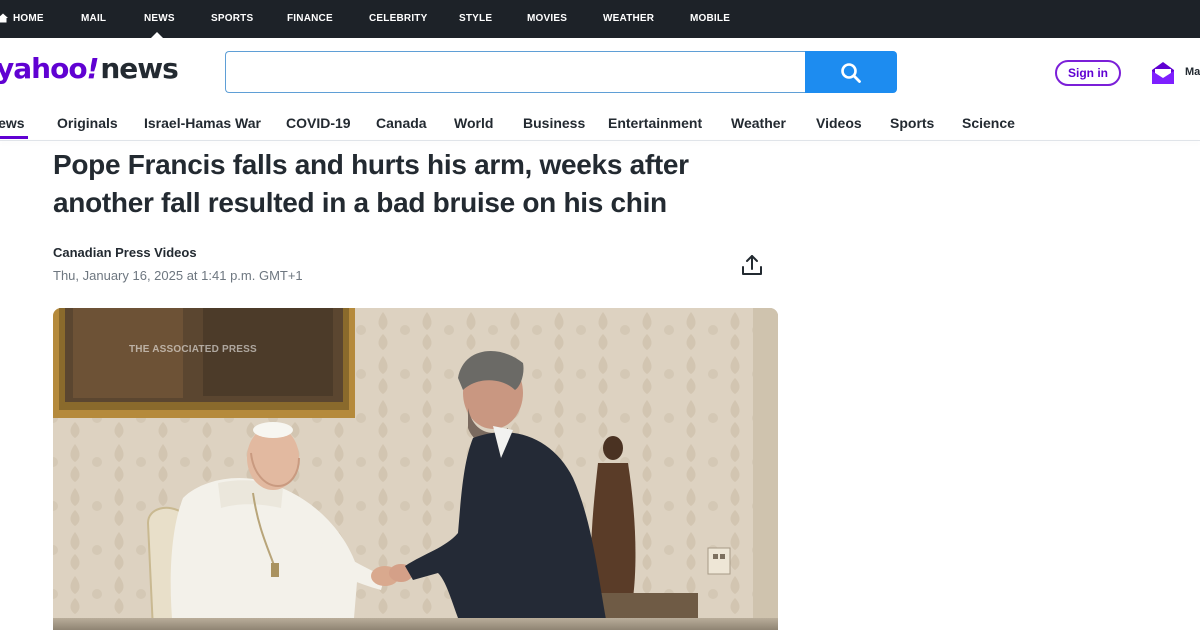 This screenshot has width=1200, height=630. Describe the element at coordinates (475, 18) in the screenshot. I see `topnav-style: STYLE` at that location.